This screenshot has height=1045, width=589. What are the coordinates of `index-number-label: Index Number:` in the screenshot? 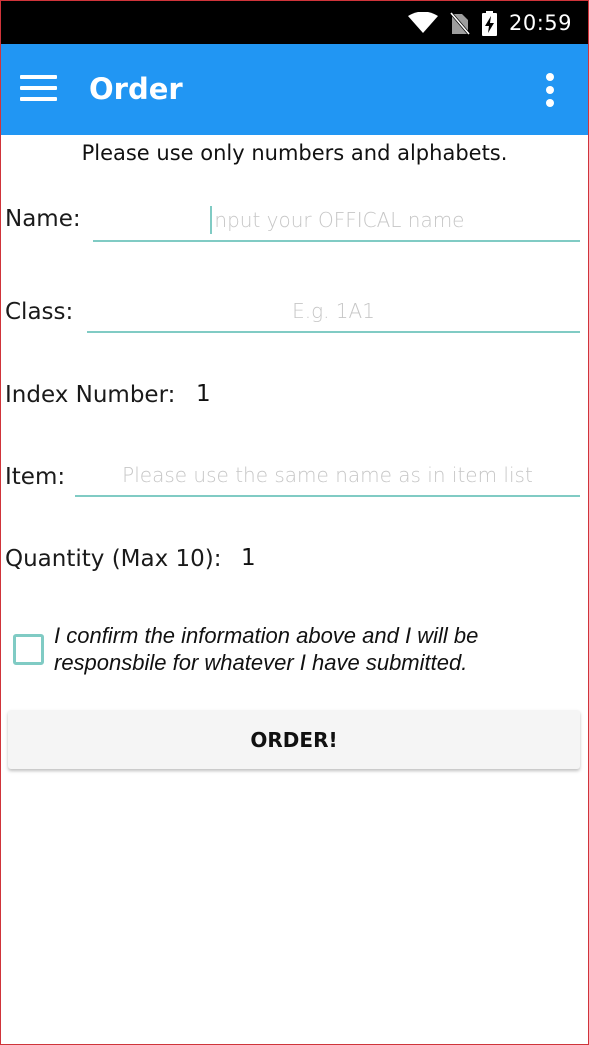 It's located at (90, 395).